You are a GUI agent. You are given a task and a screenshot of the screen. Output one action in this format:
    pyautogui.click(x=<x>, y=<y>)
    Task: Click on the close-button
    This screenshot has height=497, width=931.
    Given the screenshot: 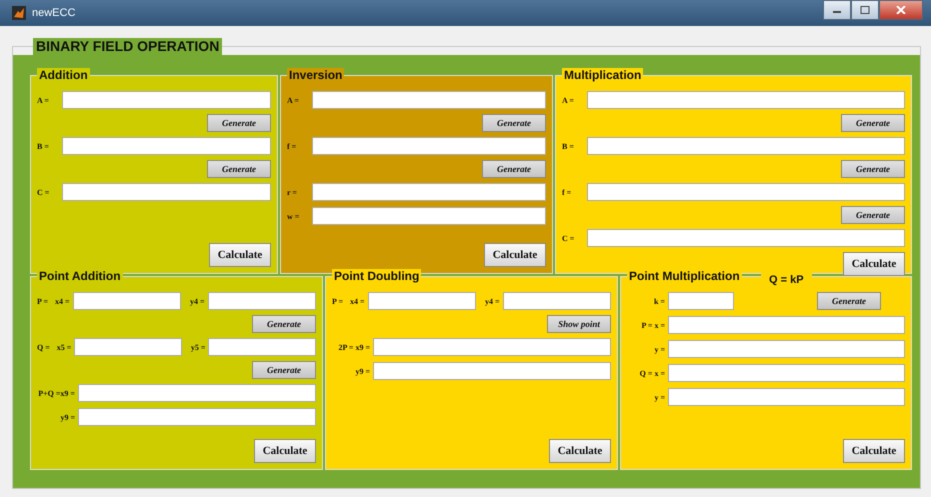 What is the action you would take?
    pyautogui.click(x=901, y=10)
    